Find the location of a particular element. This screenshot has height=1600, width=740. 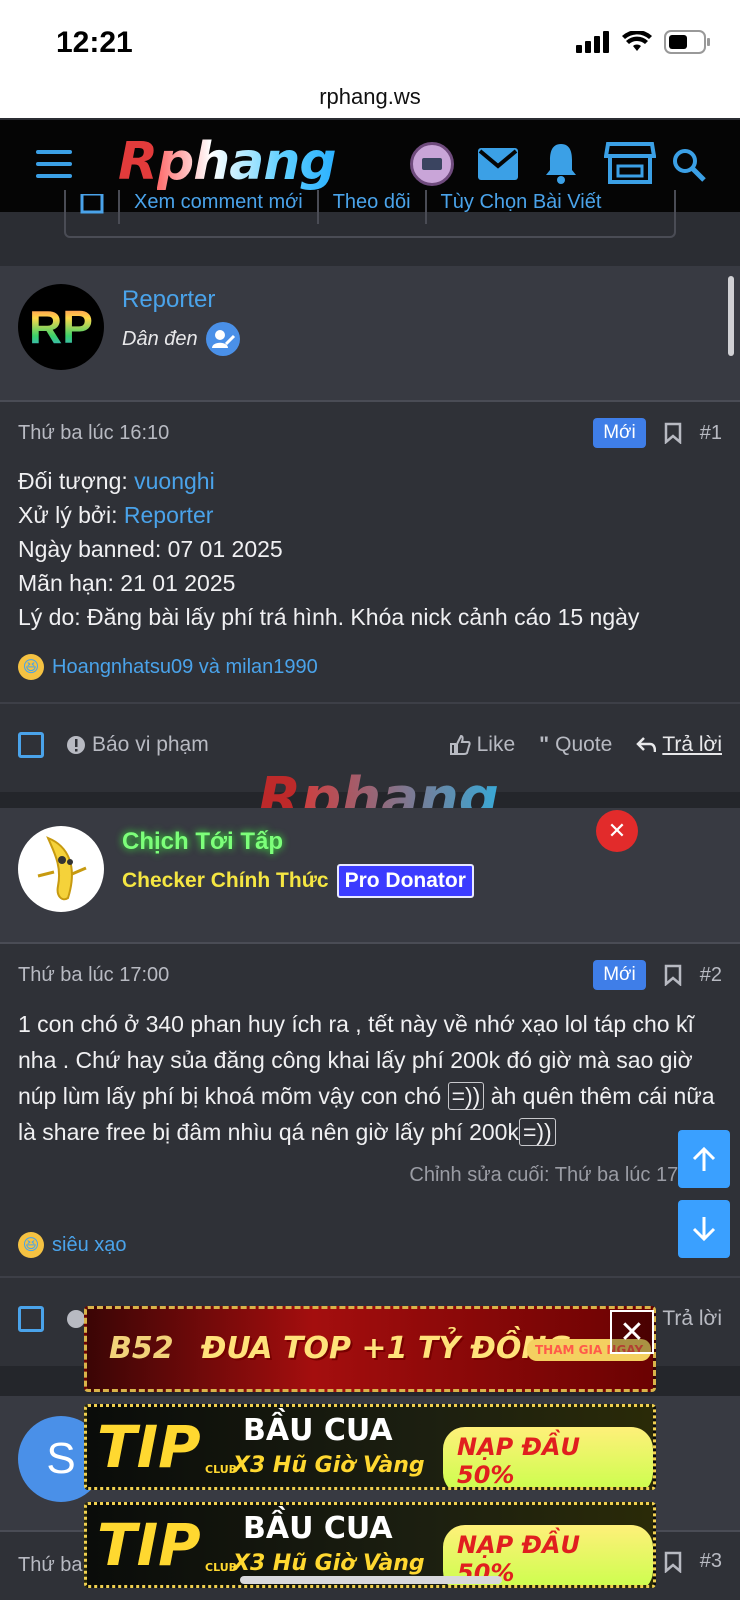

post-number: #3 is located at coordinates (711, 1561).